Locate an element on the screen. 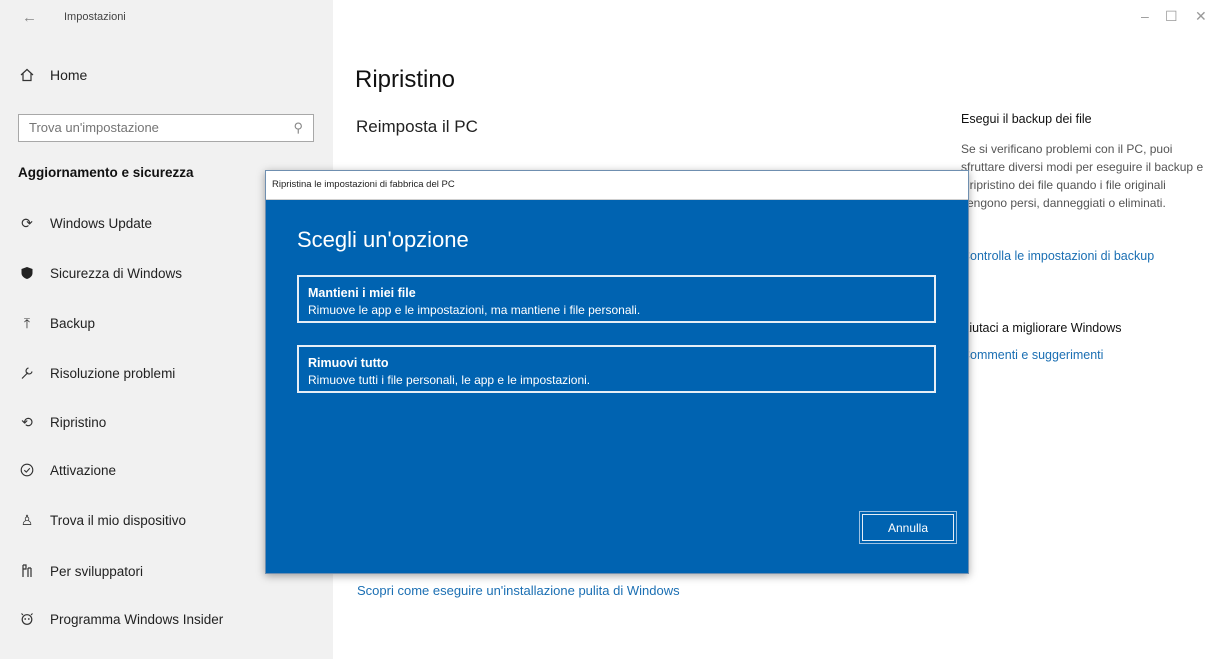 The height and width of the screenshot is (659, 1219). section-title: Aggiornamento e sicurezza is located at coordinates (106, 172).